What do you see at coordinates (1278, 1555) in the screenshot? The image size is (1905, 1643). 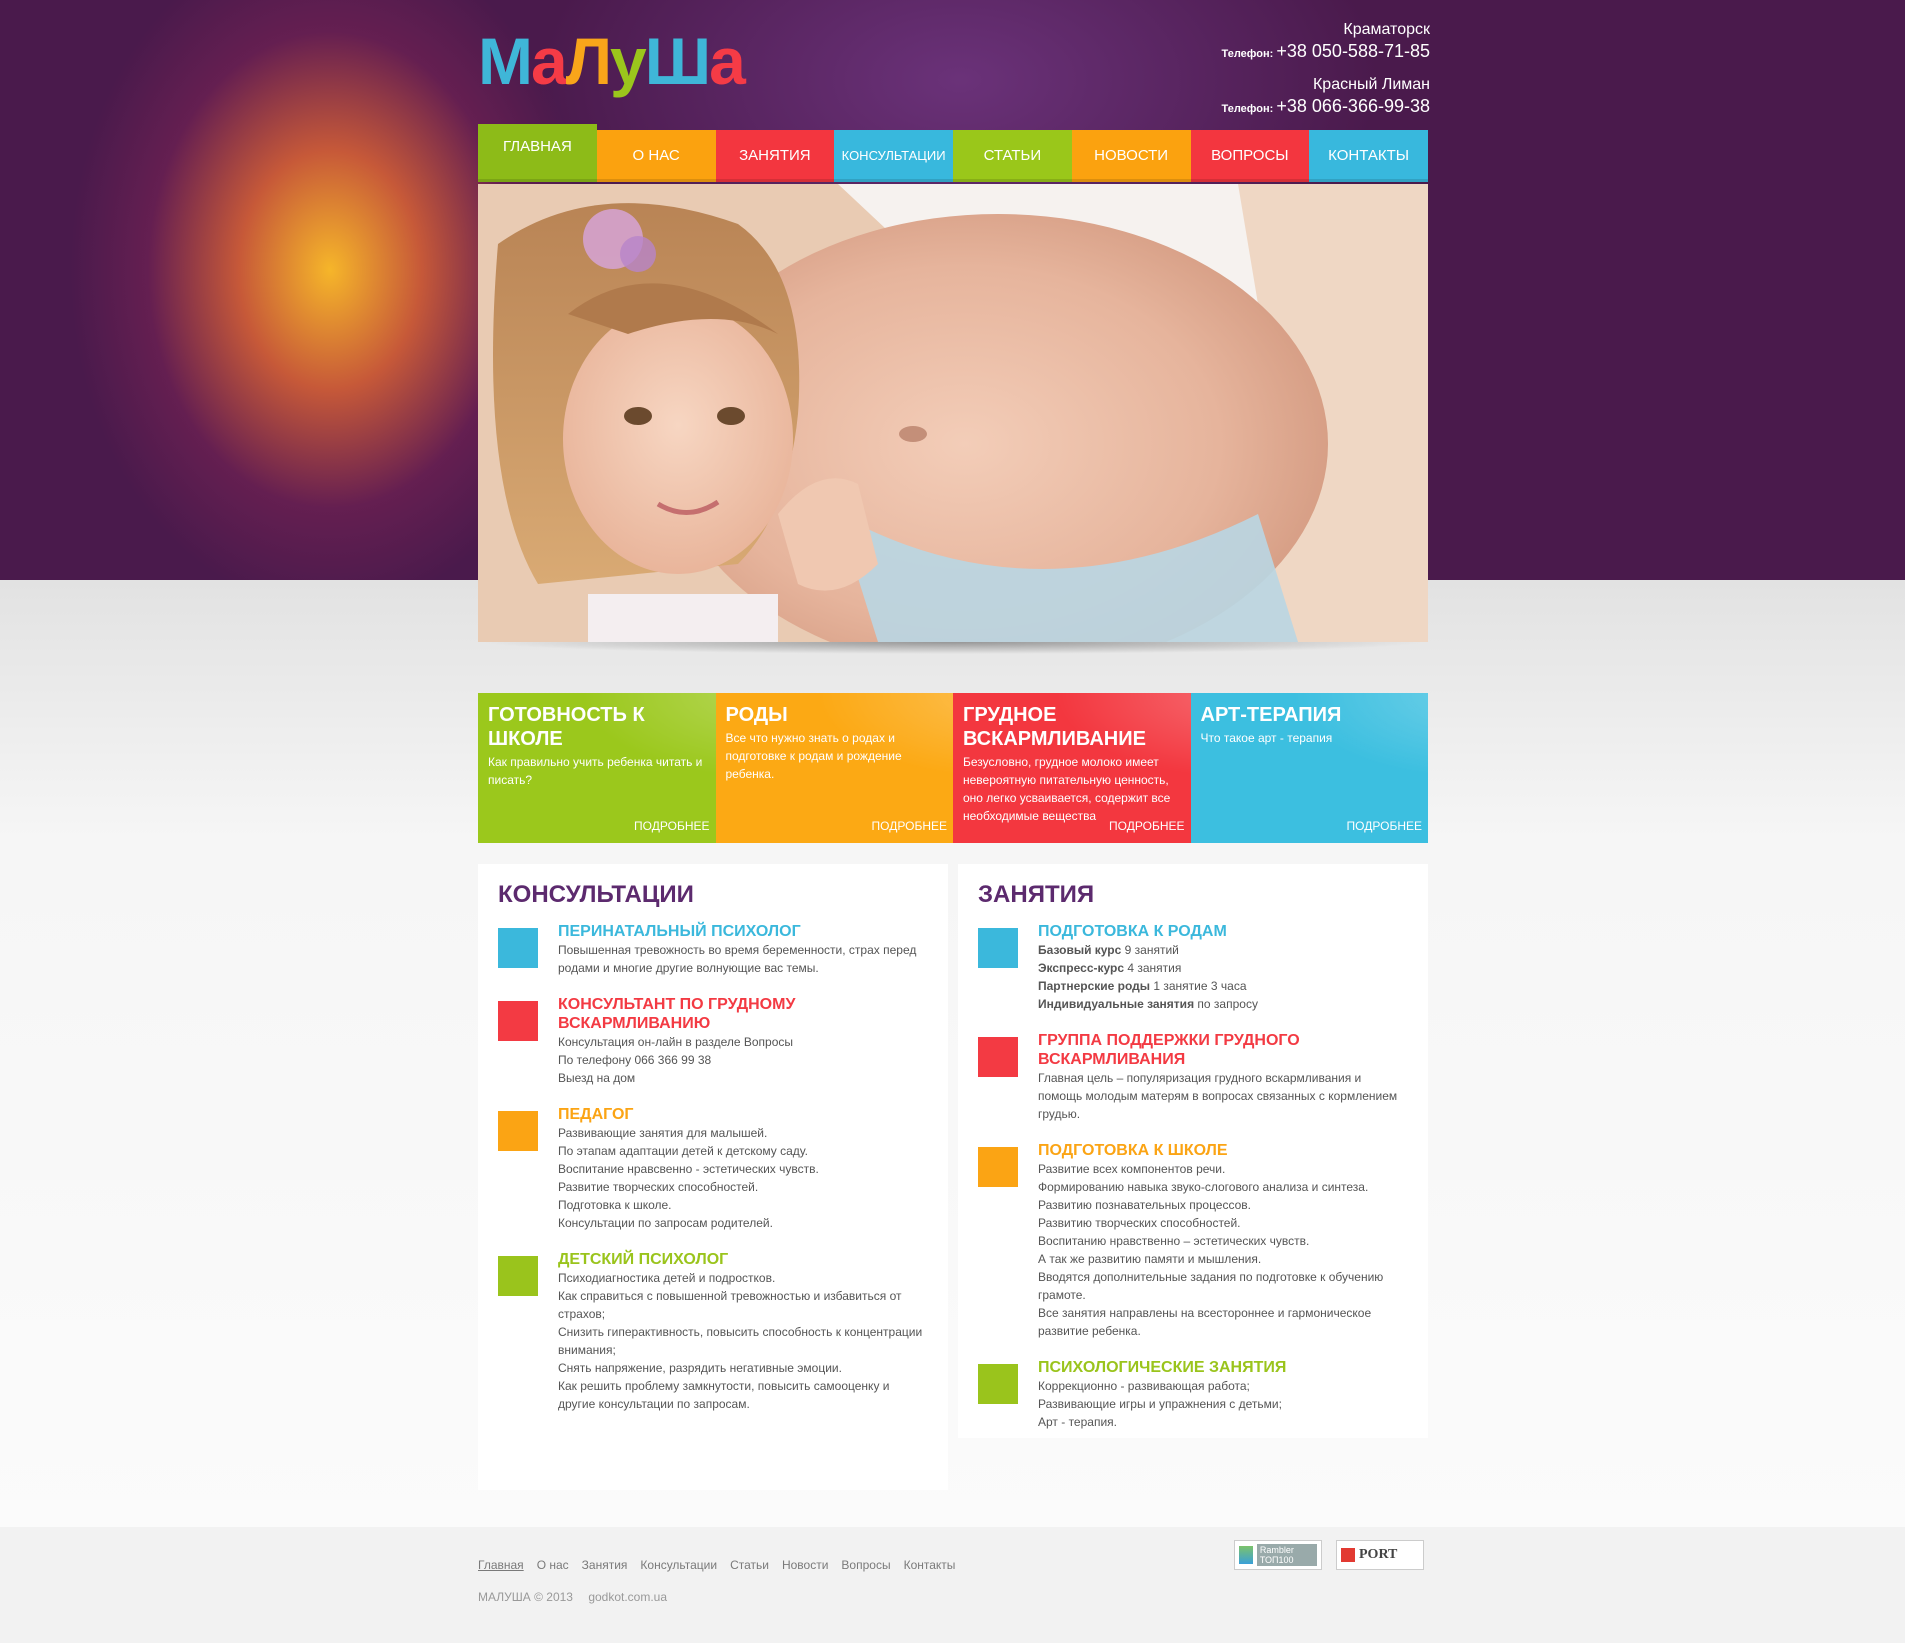 I see `rambler-top100-badge: Rambler ТОП100` at bounding box center [1278, 1555].